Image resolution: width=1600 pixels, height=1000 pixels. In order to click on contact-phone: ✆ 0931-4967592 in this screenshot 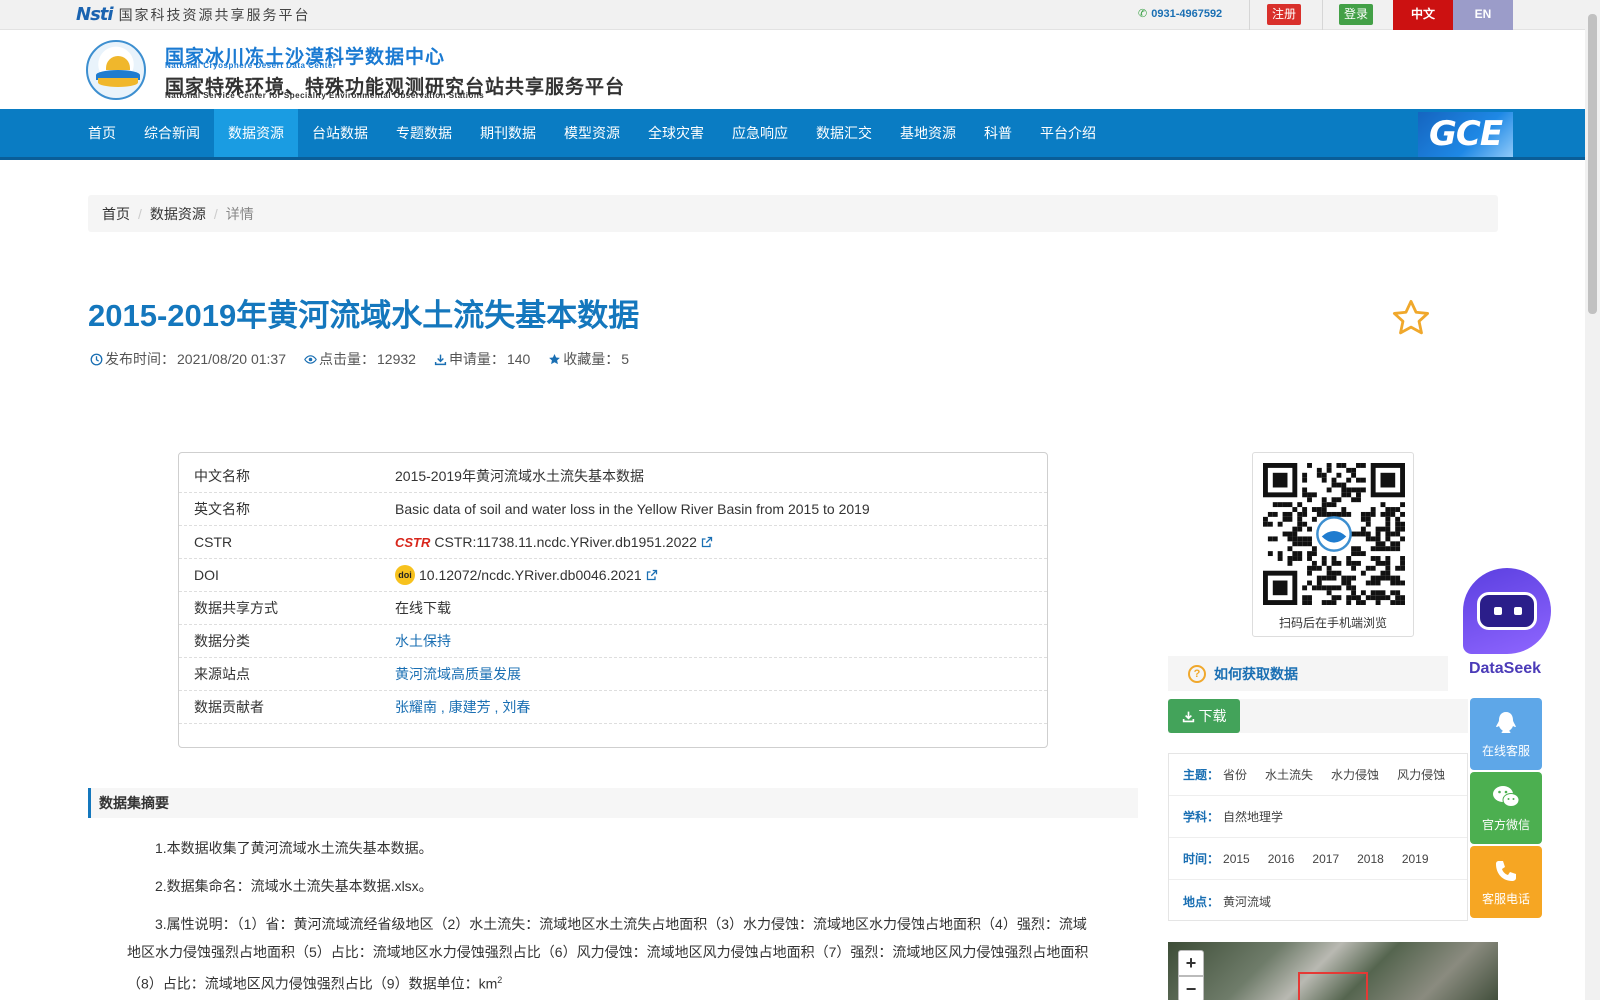, I will do `click(1180, 14)`.